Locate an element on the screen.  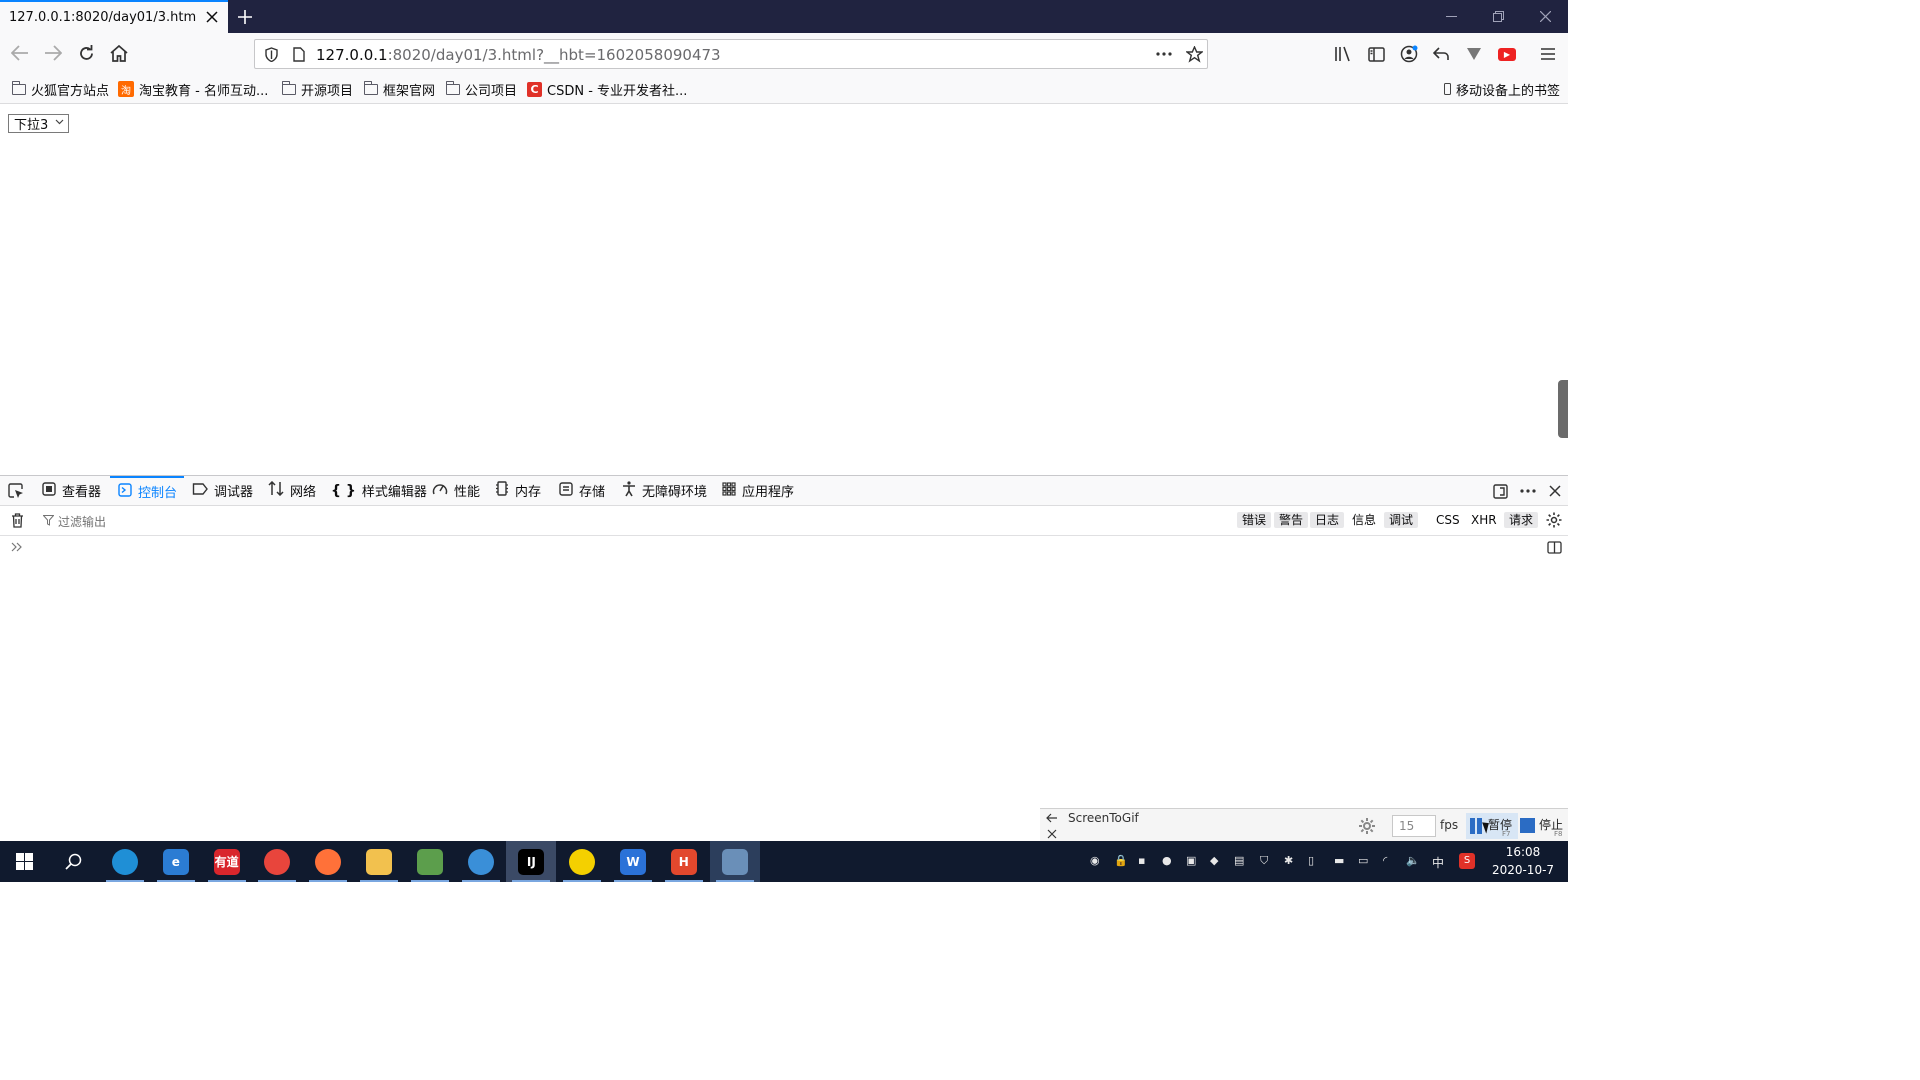
devtools-tab-application: 应用程序 is located at coordinates (758, 490).